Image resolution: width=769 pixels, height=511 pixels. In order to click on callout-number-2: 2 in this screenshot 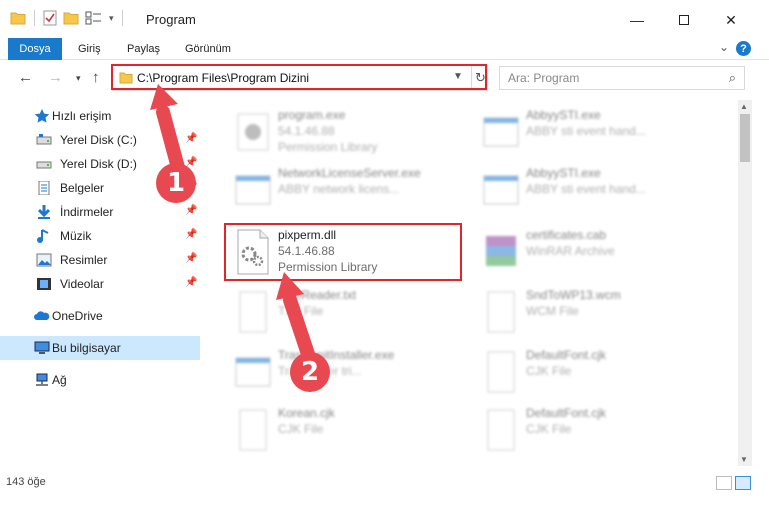, I will do `click(310, 372)`.